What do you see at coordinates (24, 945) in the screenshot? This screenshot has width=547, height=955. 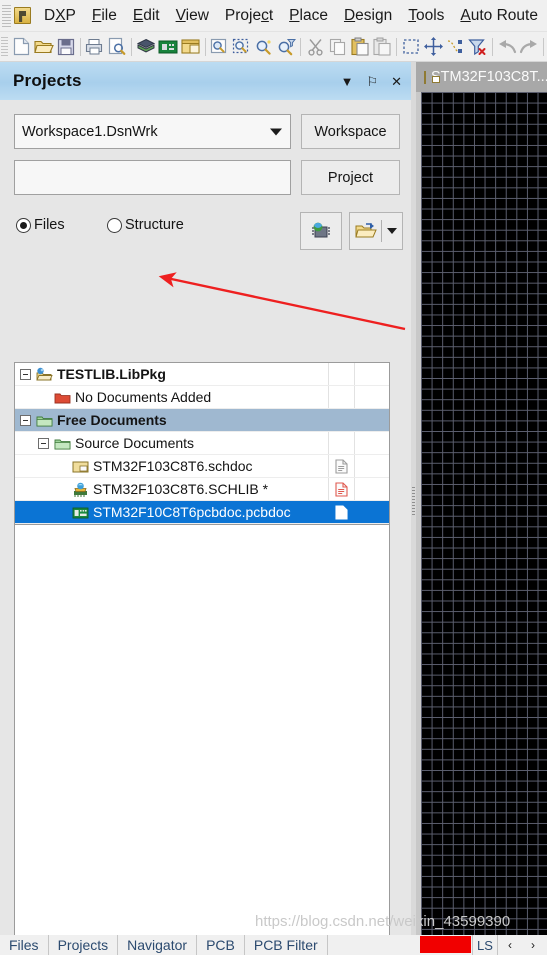 I see `status-tab-files: Files` at bounding box center [24, 945].